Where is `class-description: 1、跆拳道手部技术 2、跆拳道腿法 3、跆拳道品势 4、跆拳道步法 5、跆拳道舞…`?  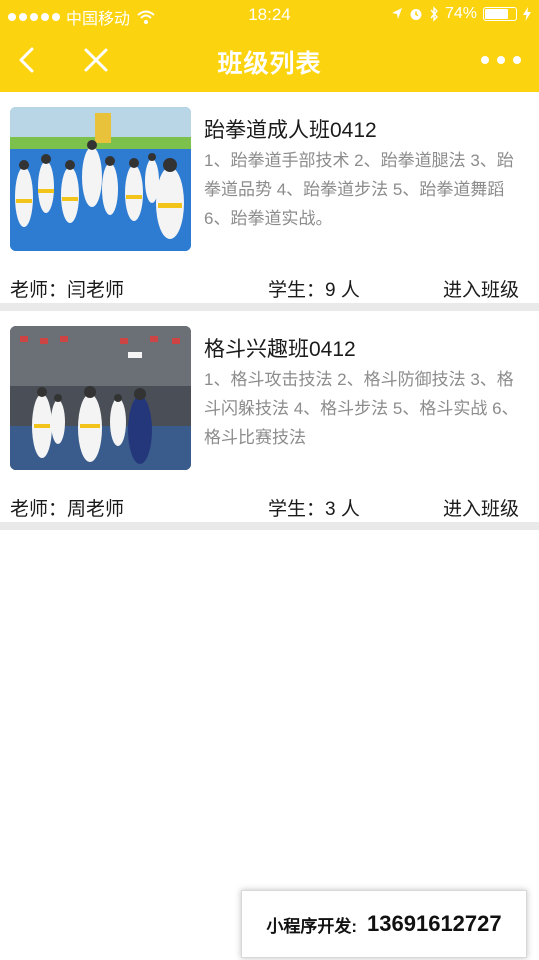
class-description: 1、跆拳道手部技术 2、跆拳道腿法 3、跆拳道品势 4、跆拳道步法 5、跆拳道舞… is located at coordinates (359, 189).